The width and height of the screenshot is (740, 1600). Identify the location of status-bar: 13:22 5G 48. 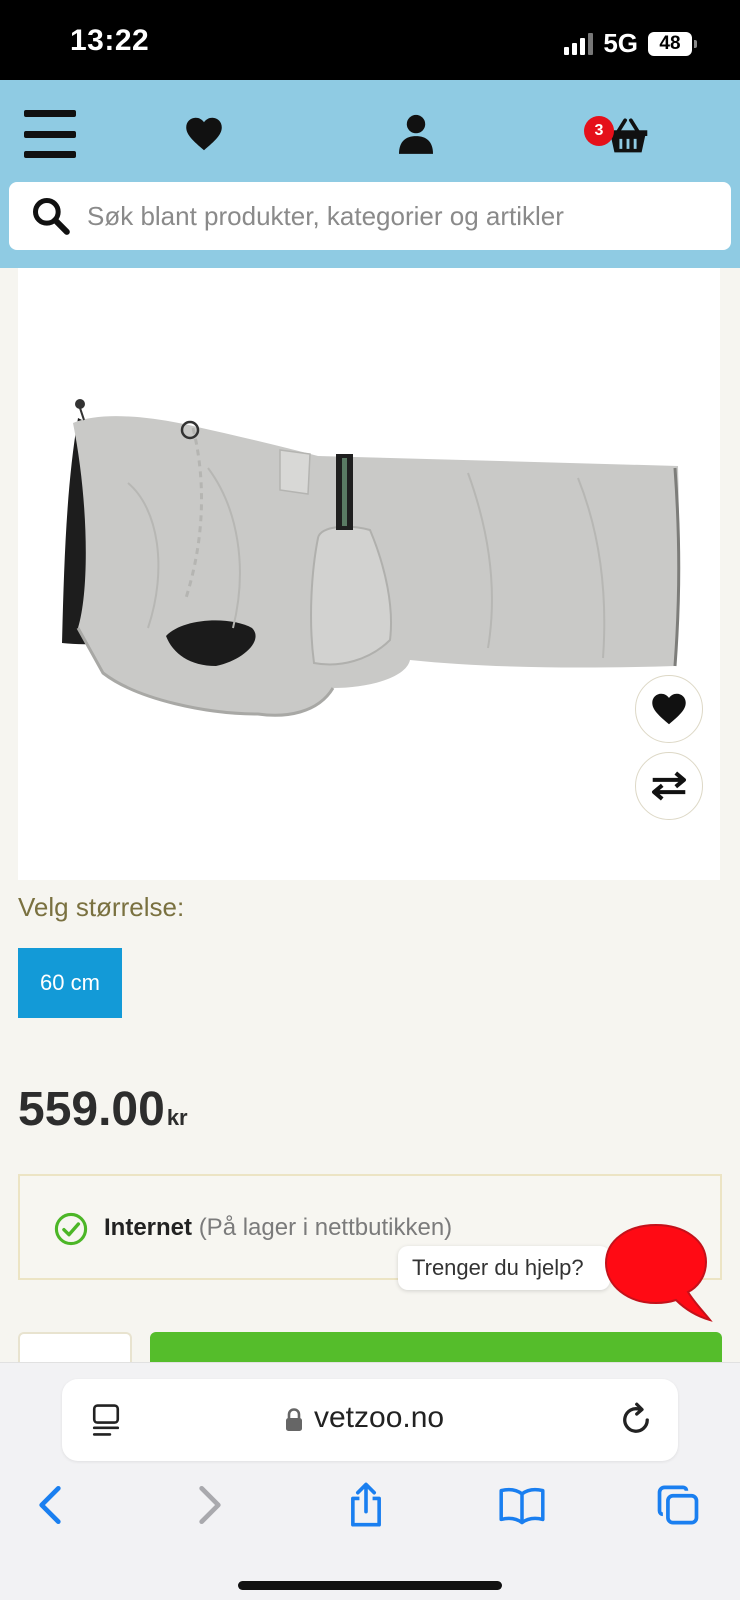
(370, 40).